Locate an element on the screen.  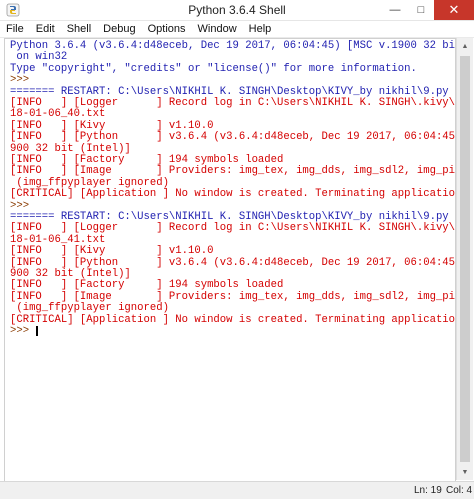
shell-output-line: on win32 is located at coordinates (39, 57).